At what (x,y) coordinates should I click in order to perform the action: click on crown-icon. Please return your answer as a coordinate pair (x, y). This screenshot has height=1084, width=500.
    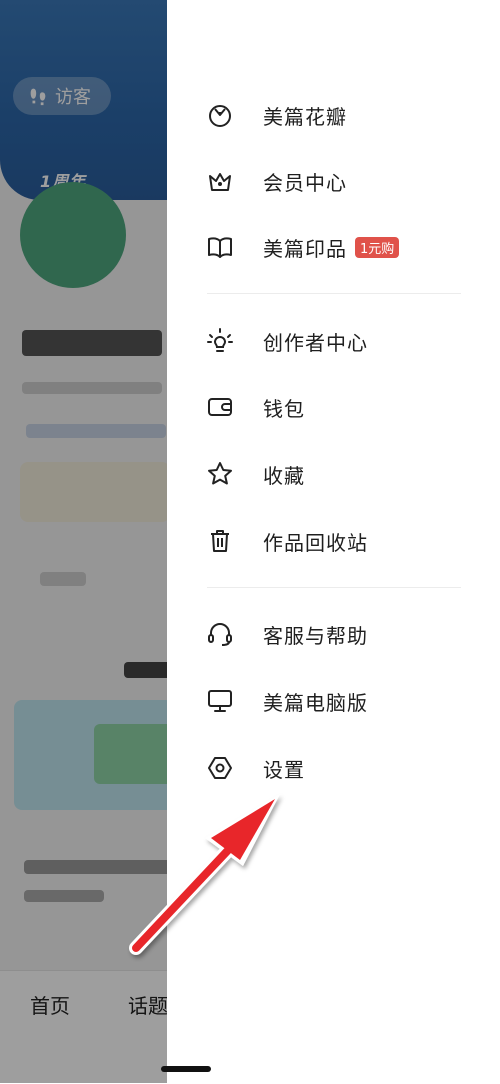
    Looking at the image, I should click on (220, 181).